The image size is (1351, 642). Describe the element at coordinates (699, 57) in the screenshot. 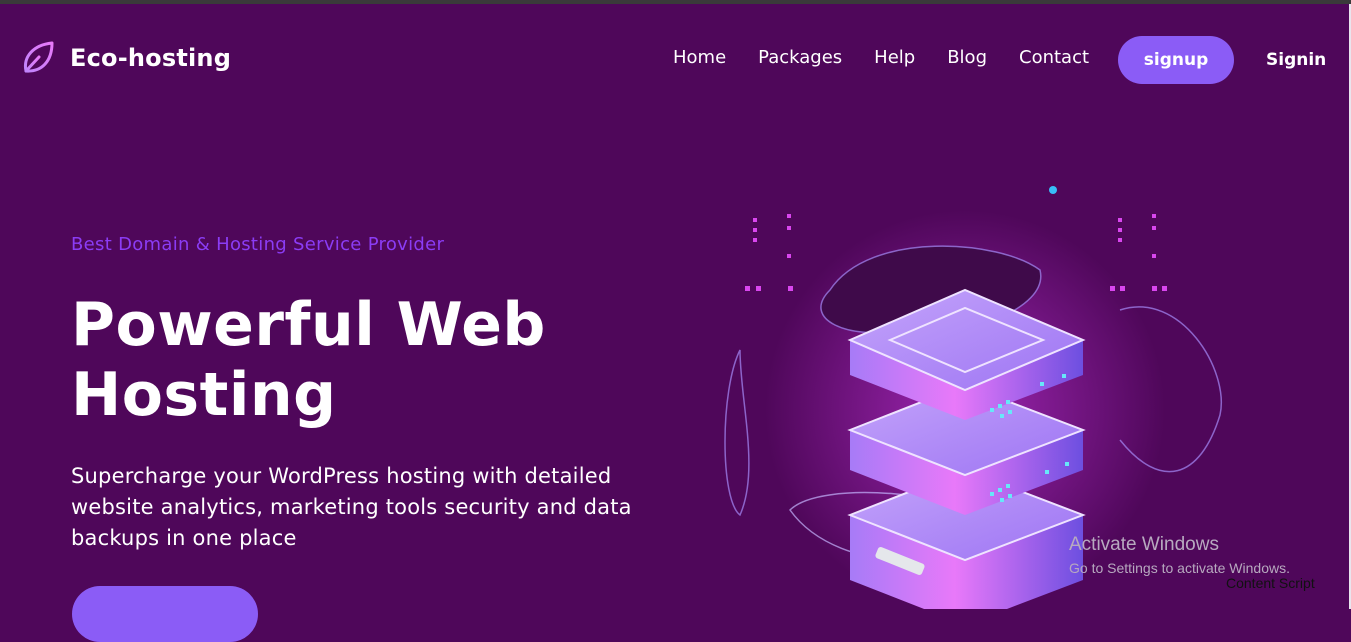

I see `nav-home: Home` at that location.